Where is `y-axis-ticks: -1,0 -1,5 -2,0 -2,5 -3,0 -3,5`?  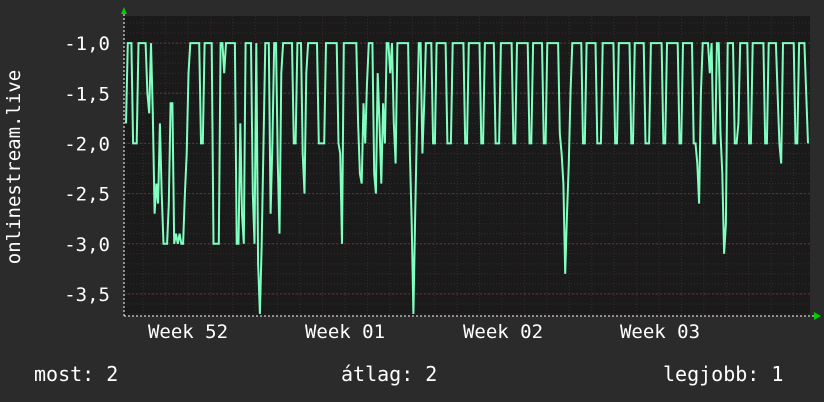 y-axis-ticks: -1,0 -1,5 -2,0 -2,5 -3,0 -3,5 is located at coordinates (87, 169).